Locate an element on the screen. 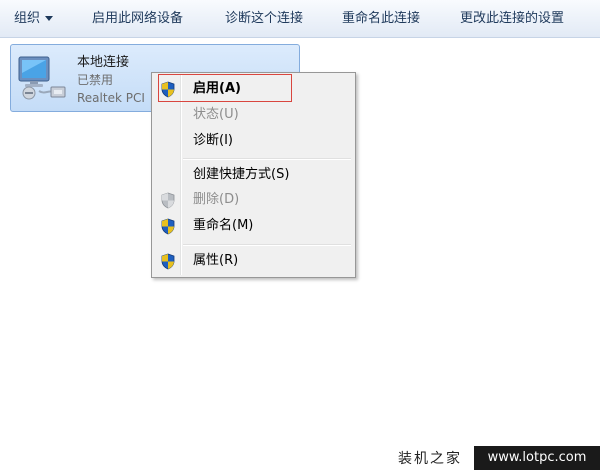  menu-item-label: 属性(R) is located at coordinates (216, 260).